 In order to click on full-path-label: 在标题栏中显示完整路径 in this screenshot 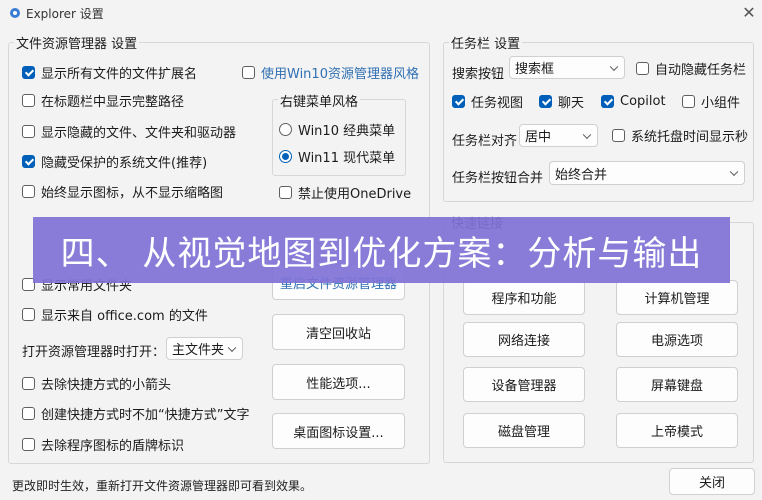, I will do `click(113, 102)`.